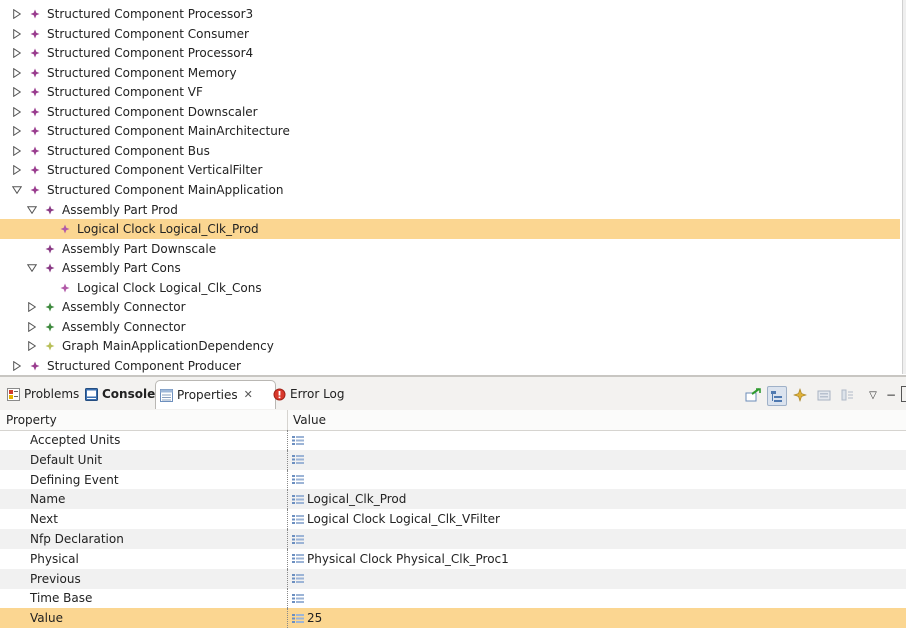 The width and height of the screenshot is (906, 628). Describe the element at coordinates (65, 288) in the screenshot. I see `clock-icon` at that location.